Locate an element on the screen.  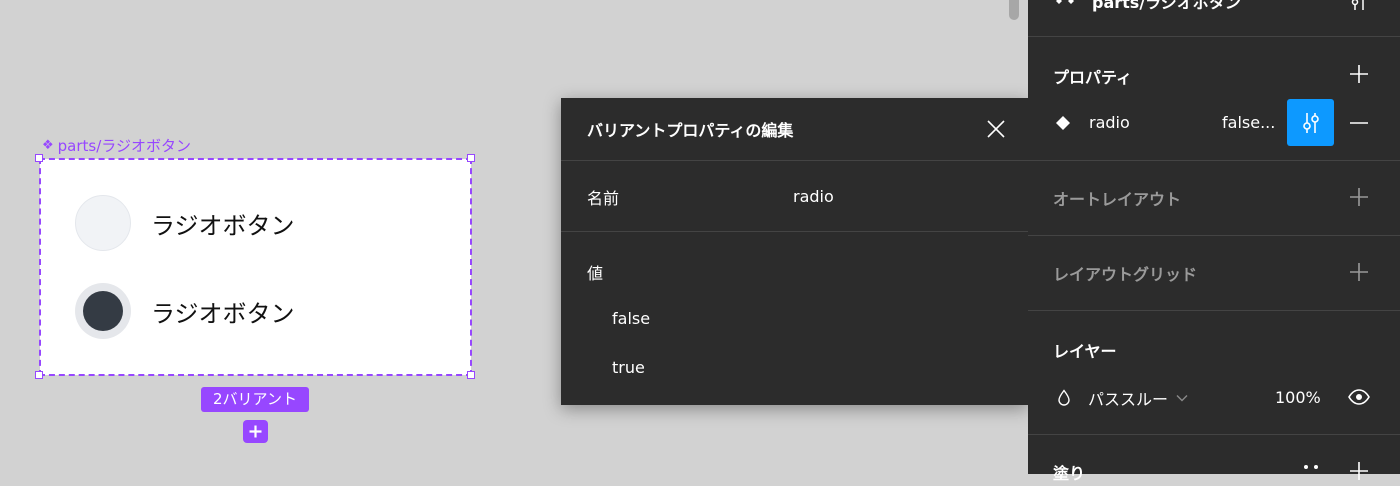
remove-property-button is located at coordinates (1359, 123).